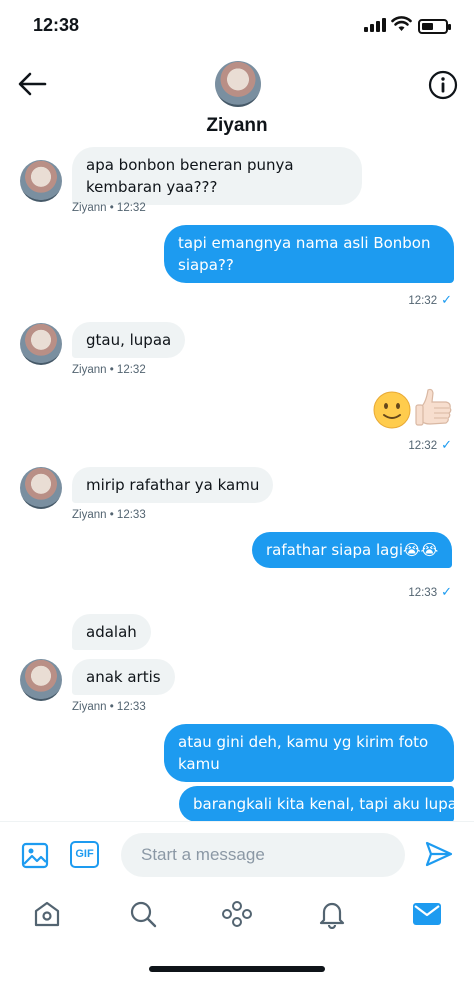 This screenshot has width=474, height=984. What do you see at coordinates (206, 265) in the screenshot?
I see `message-text: siapa??` at bounding box center [206, 265].